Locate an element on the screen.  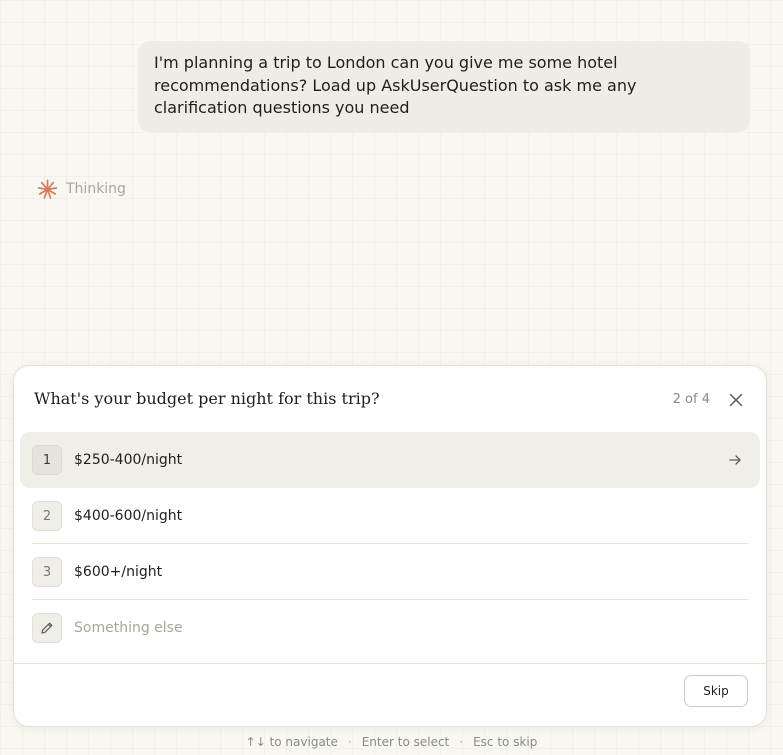
custom-answer-input: Something else is located at coordinates (128, 628).